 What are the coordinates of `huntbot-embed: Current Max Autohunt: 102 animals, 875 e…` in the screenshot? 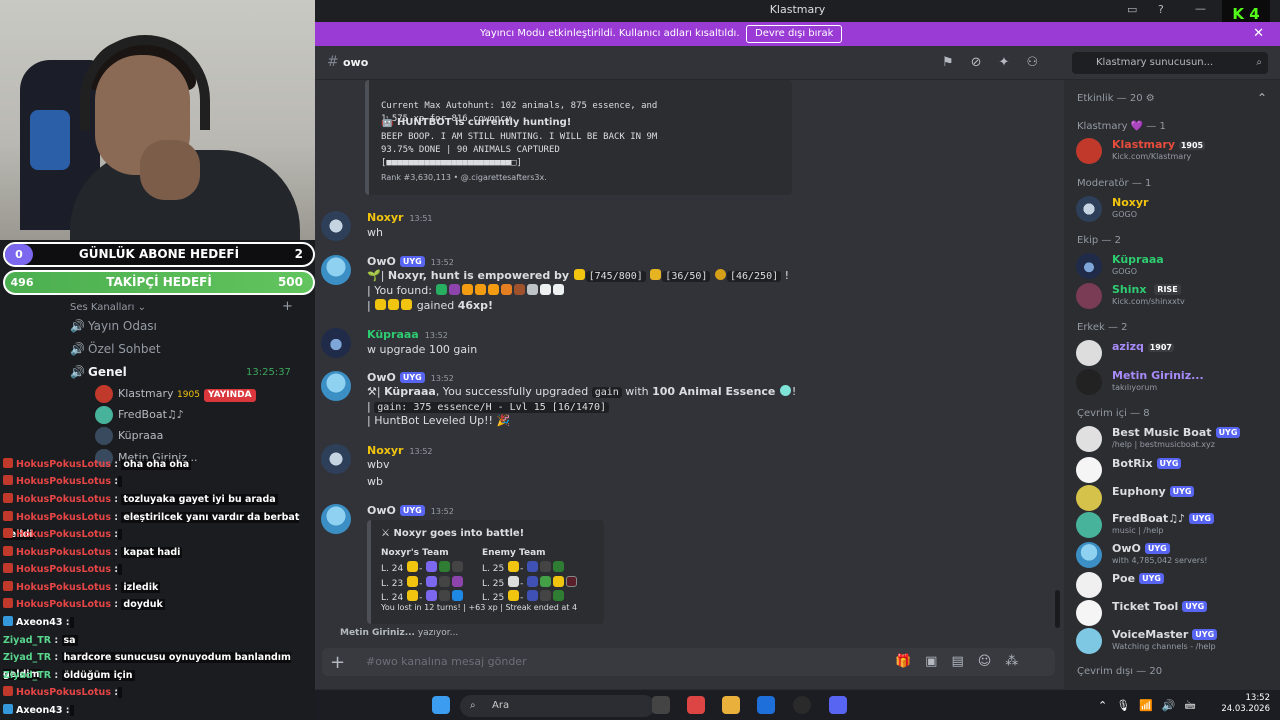 It's located at (578, 137).